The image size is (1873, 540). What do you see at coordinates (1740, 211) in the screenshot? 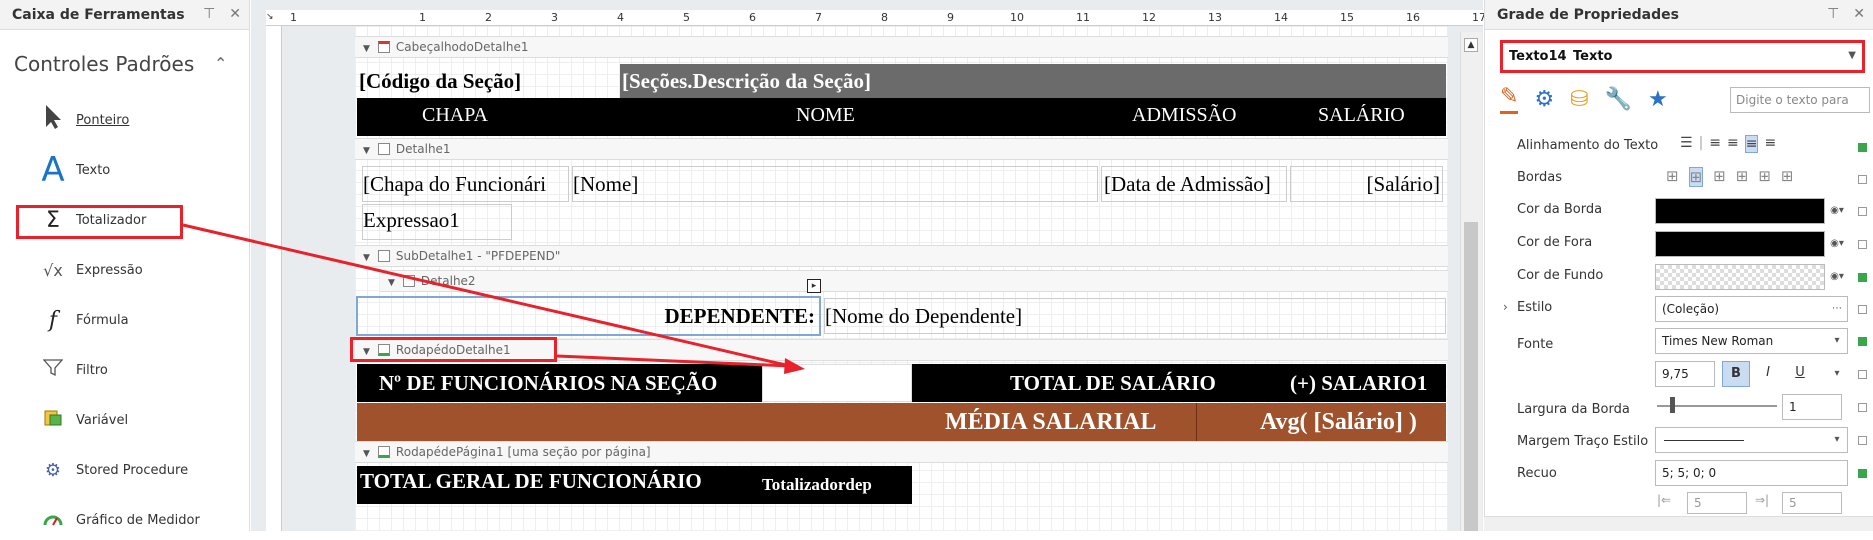
I see `color-cor-borda` at bounding box center [1740, 211].